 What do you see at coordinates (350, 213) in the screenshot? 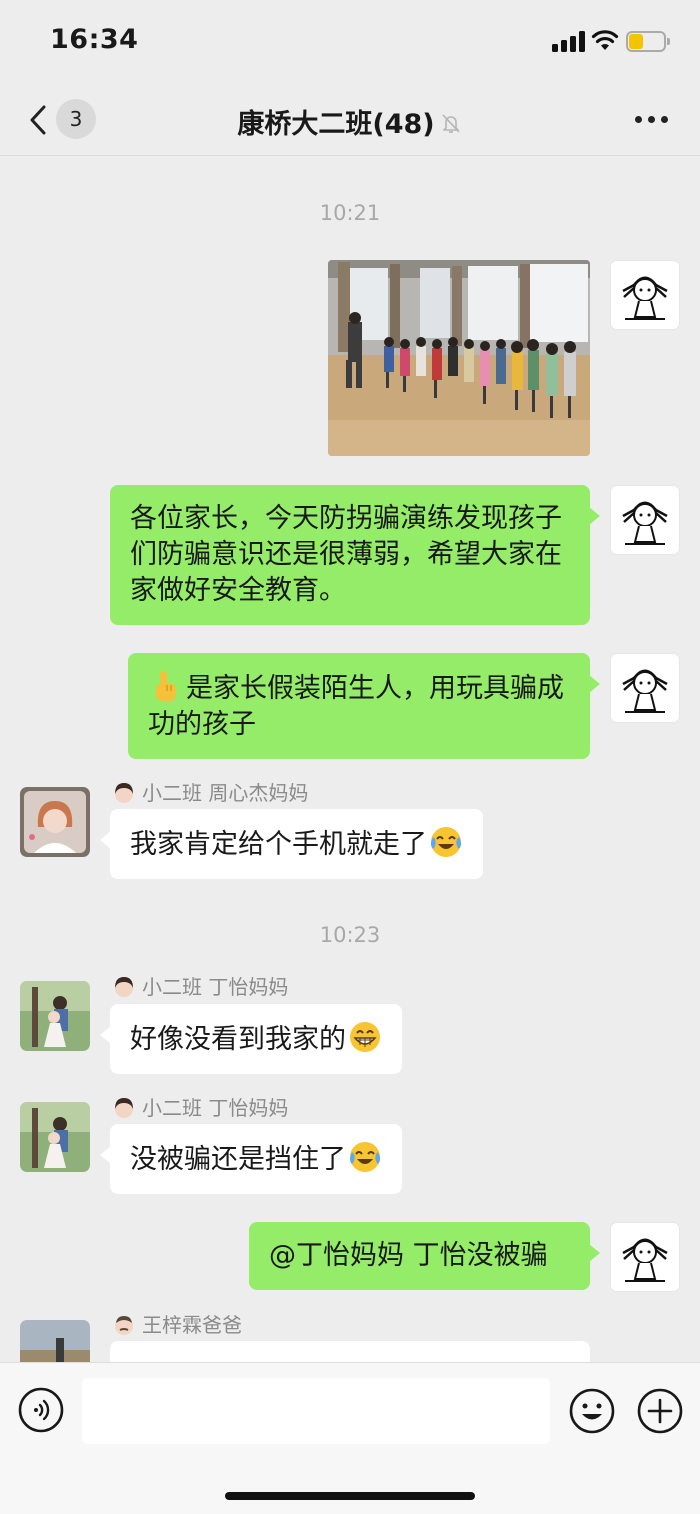
I see `timestamp: 10:21` at bounding box center [350, 213].